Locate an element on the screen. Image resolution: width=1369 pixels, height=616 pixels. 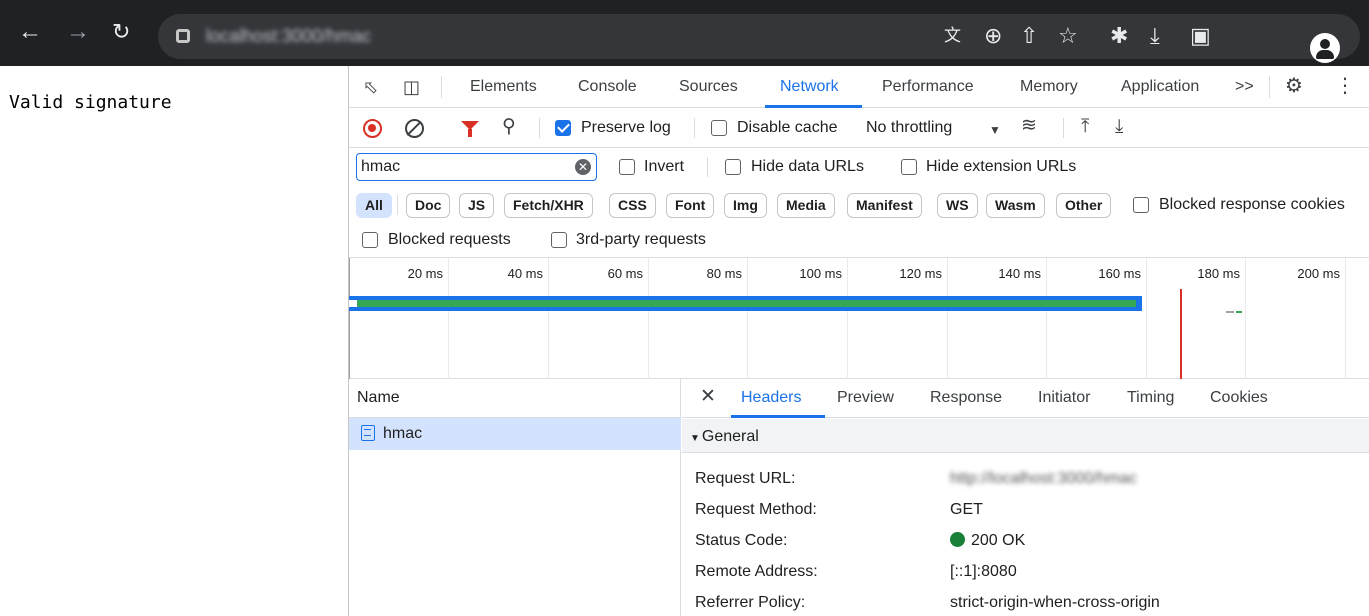
waterfall-request-bar is located at coordinates (746, 303).